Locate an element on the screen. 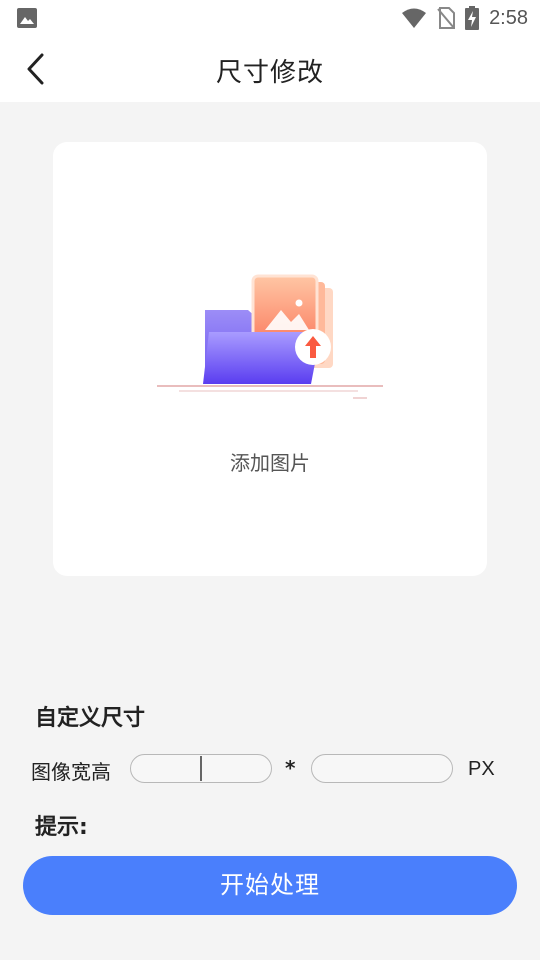 The image size is (540, 960). image-icon is located at coordinates (27, 18).